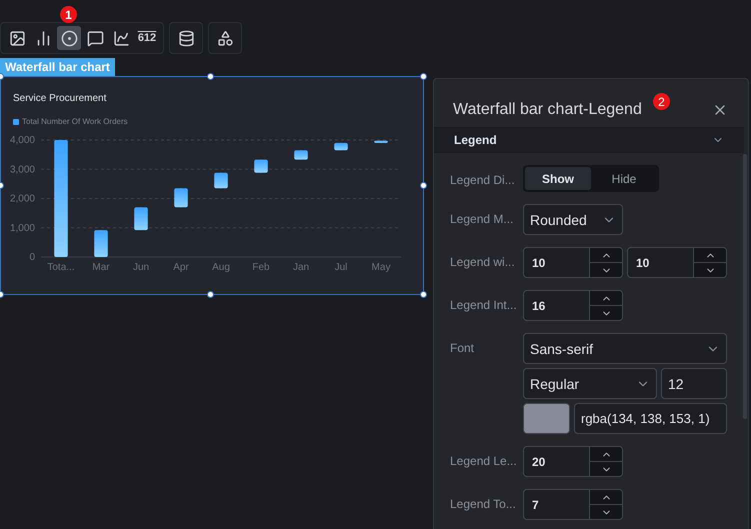 The height and width of the screenshot is (529, 751). Describe the element at coordinates (301, 267) in the screenshot. I see `axis-category-label: Jan` at that location.